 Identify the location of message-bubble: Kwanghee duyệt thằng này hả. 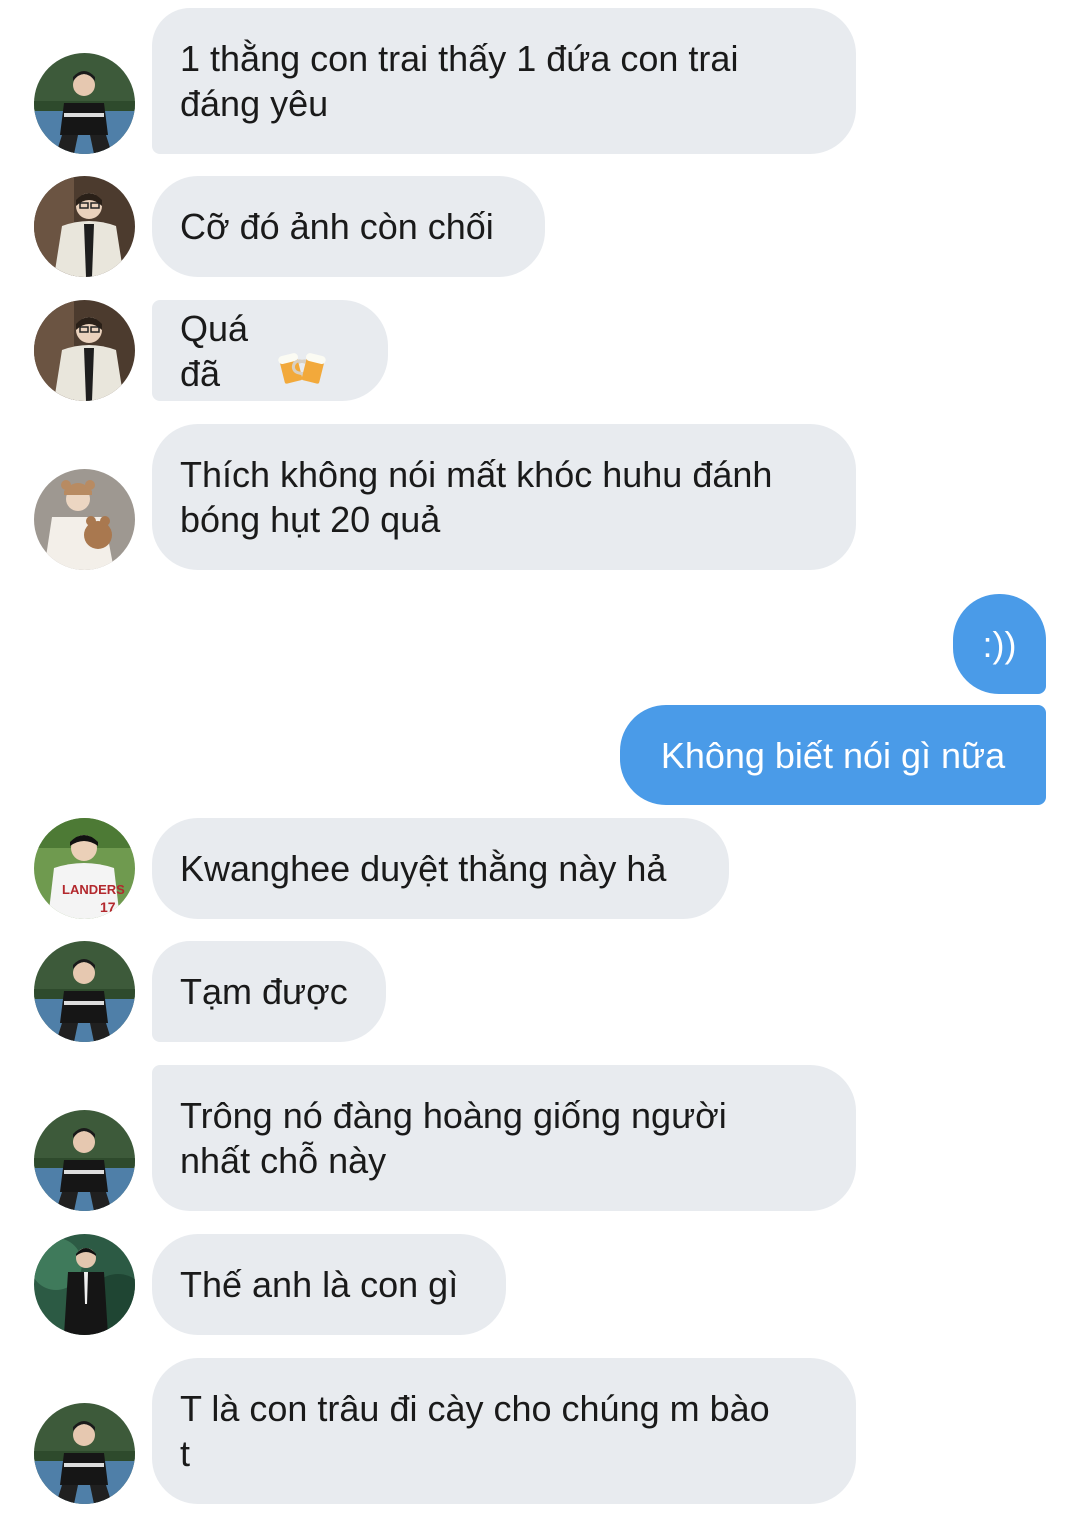
(440, 868).